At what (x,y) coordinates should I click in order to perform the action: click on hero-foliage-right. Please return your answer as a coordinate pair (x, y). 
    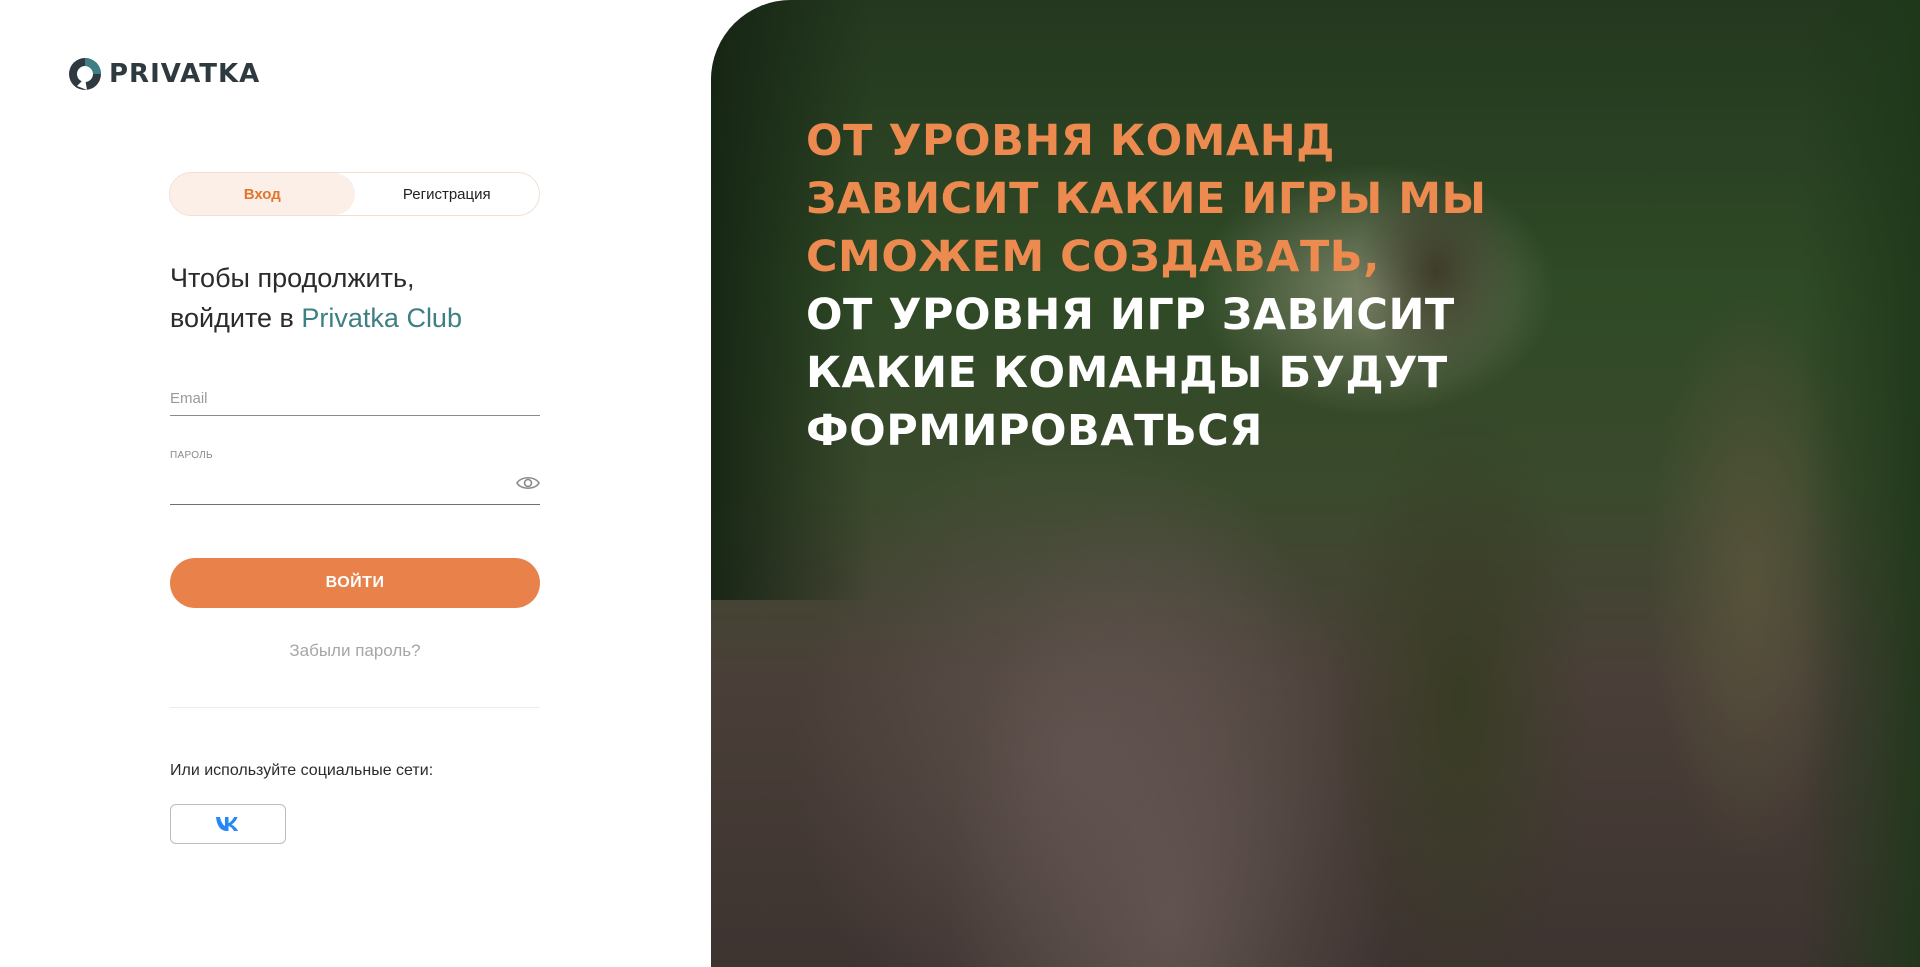
    Looking at the image, I should click on (1860, 483).